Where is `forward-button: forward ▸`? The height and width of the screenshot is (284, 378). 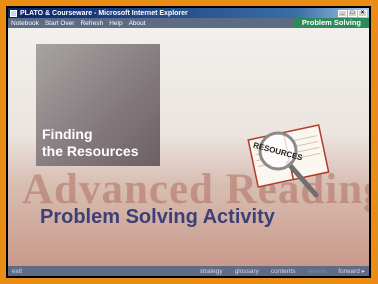 forward-button: forward ▸ is located at coordinates (351, 271).